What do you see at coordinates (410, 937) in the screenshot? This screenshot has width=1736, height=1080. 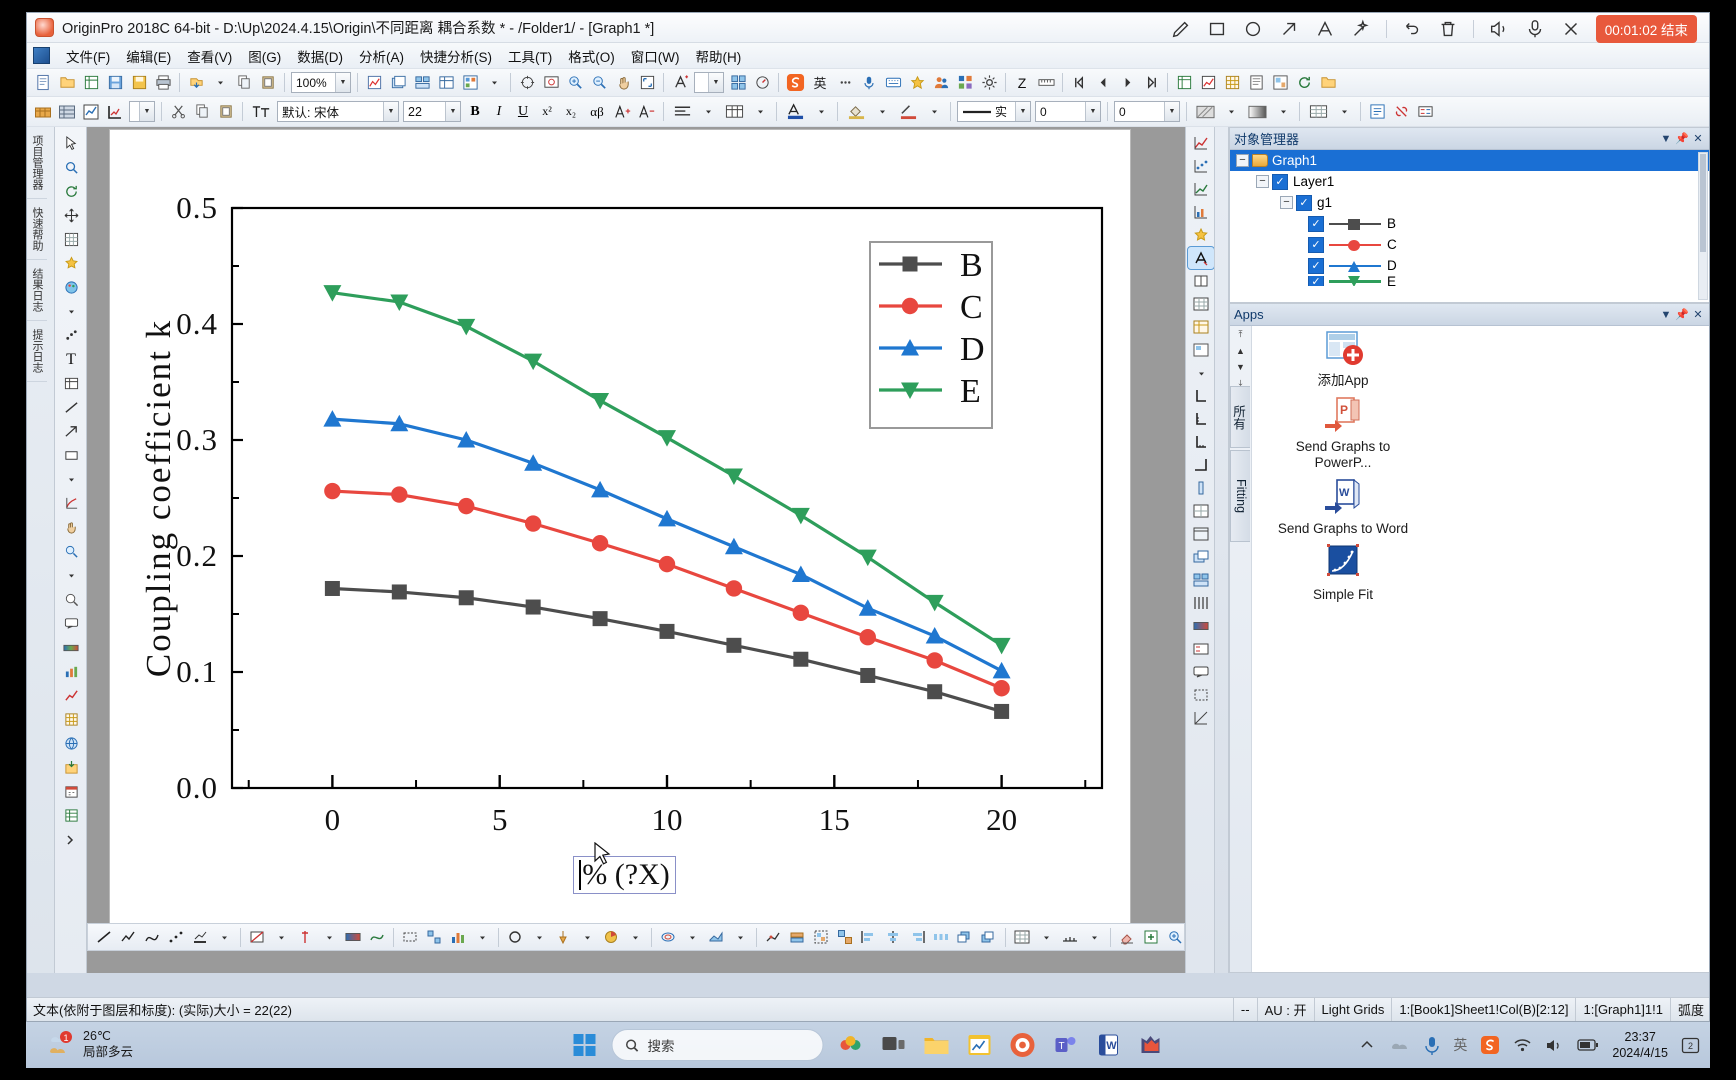 I see `rect-zoom-icon` at bounding box center [410, 937].